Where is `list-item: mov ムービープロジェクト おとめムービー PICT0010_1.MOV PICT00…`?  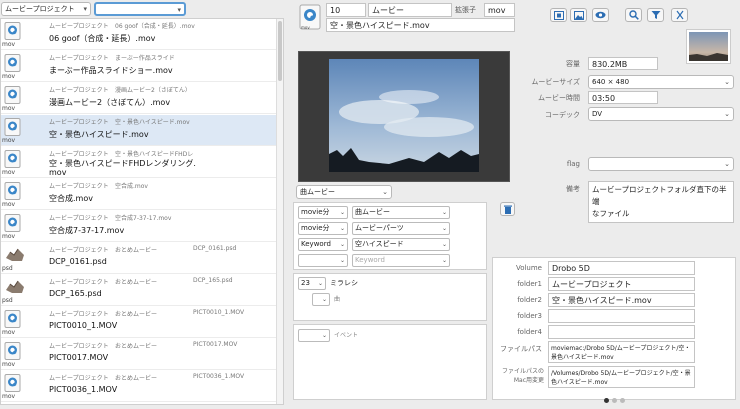
list-item: mov ムービープロジェクト おとめムービー PICT0010_1.MOV PICT00… is located at coordinates (139, 322).